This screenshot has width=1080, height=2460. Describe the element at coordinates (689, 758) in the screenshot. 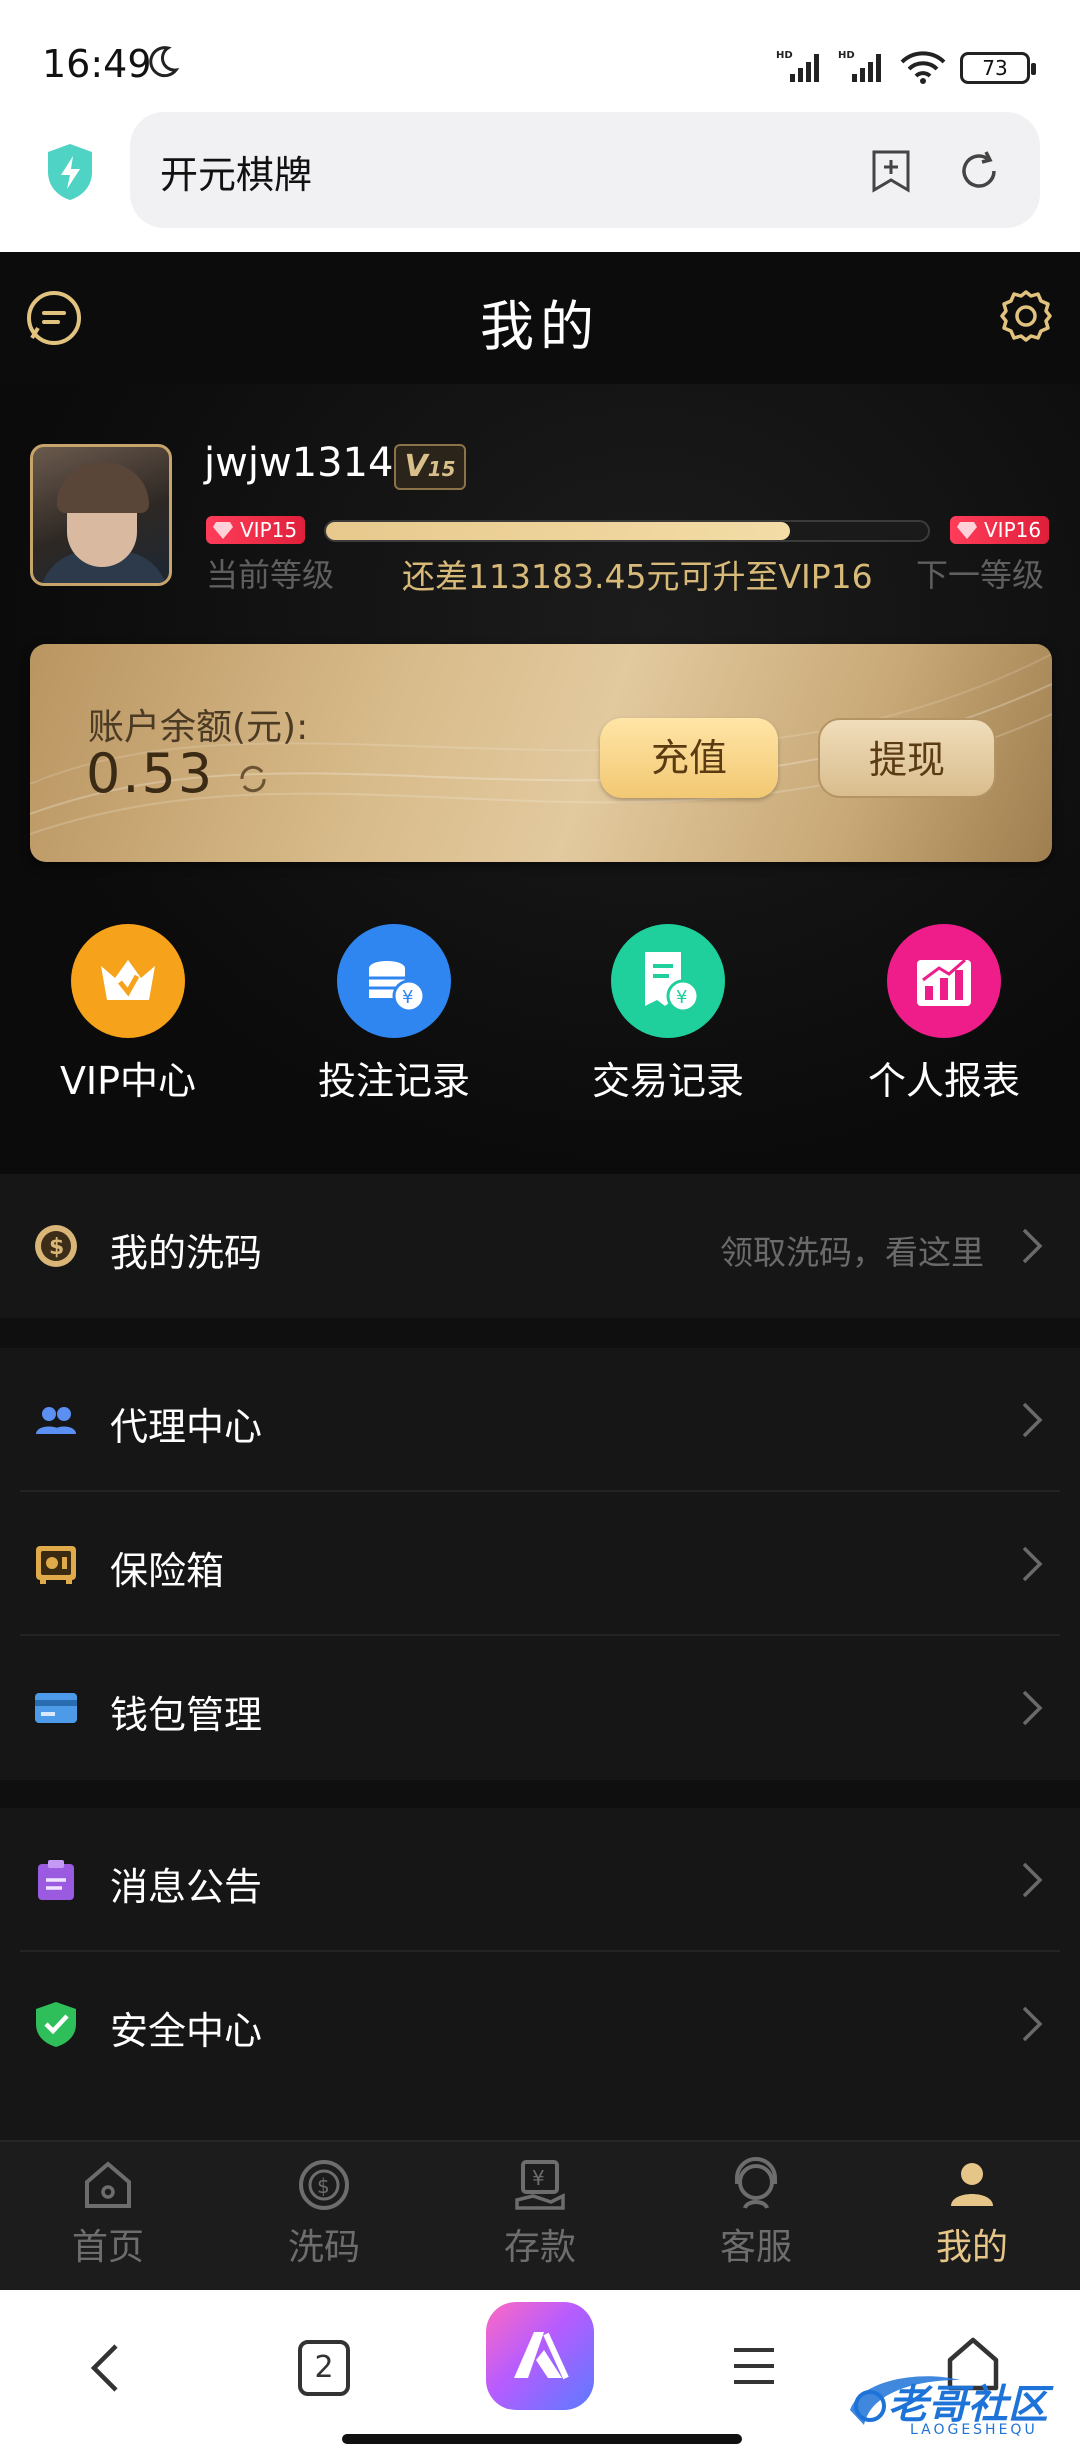

I see `recharge-button: 充值` at that location.